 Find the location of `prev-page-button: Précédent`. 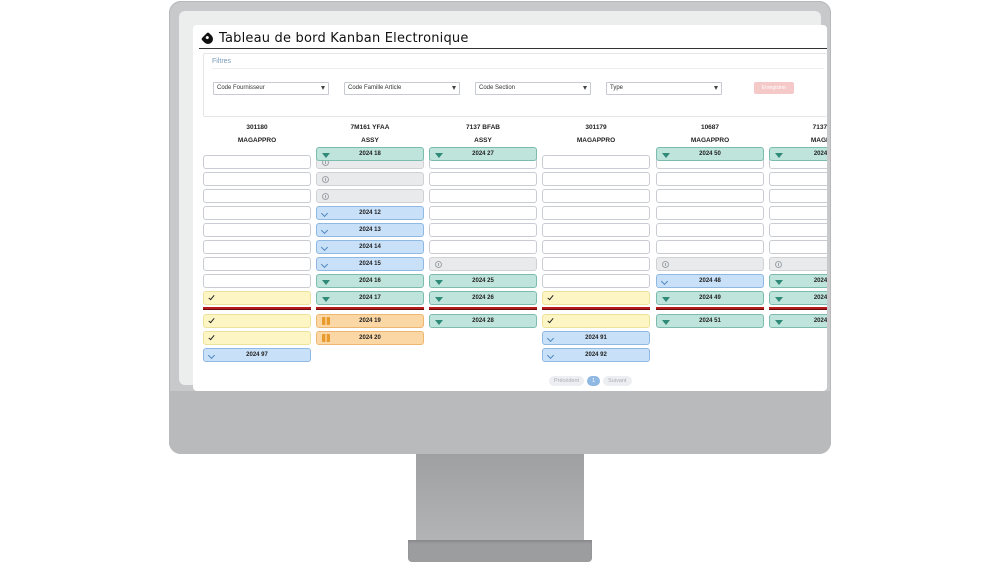

prev-page-button: Précédent is located at coordinates (567, 381).